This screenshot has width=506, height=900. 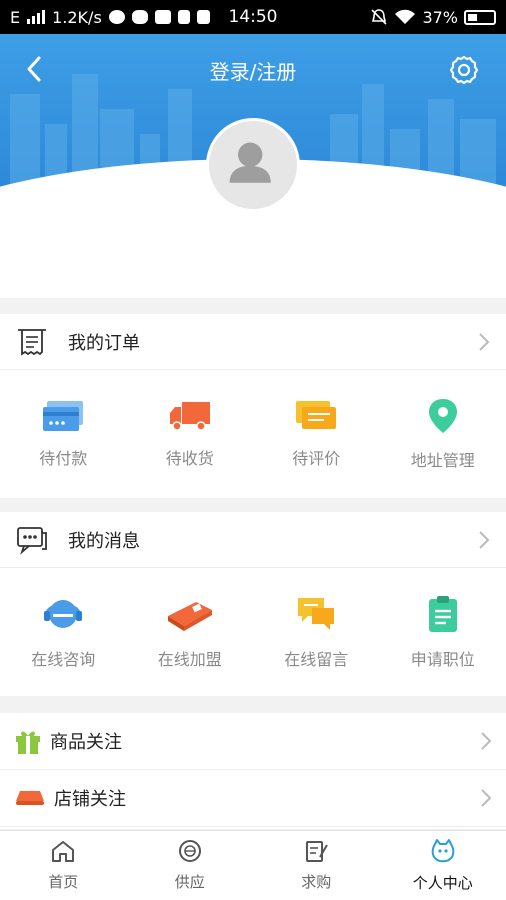 I want to click on truck-icon, so click(x=189, y=416).